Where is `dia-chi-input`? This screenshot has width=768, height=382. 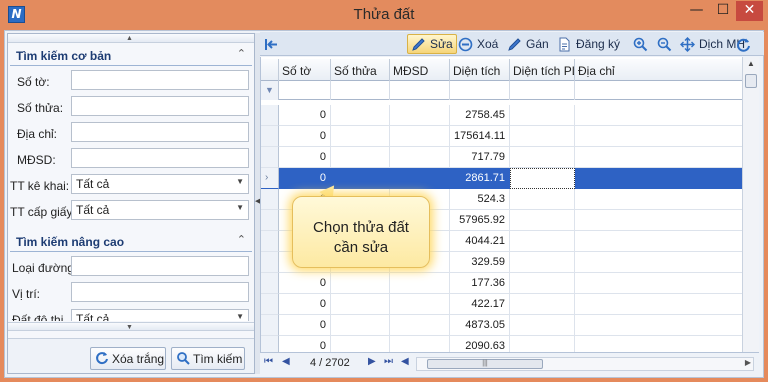
dia-chi-input is located at coordinates (160, 132).